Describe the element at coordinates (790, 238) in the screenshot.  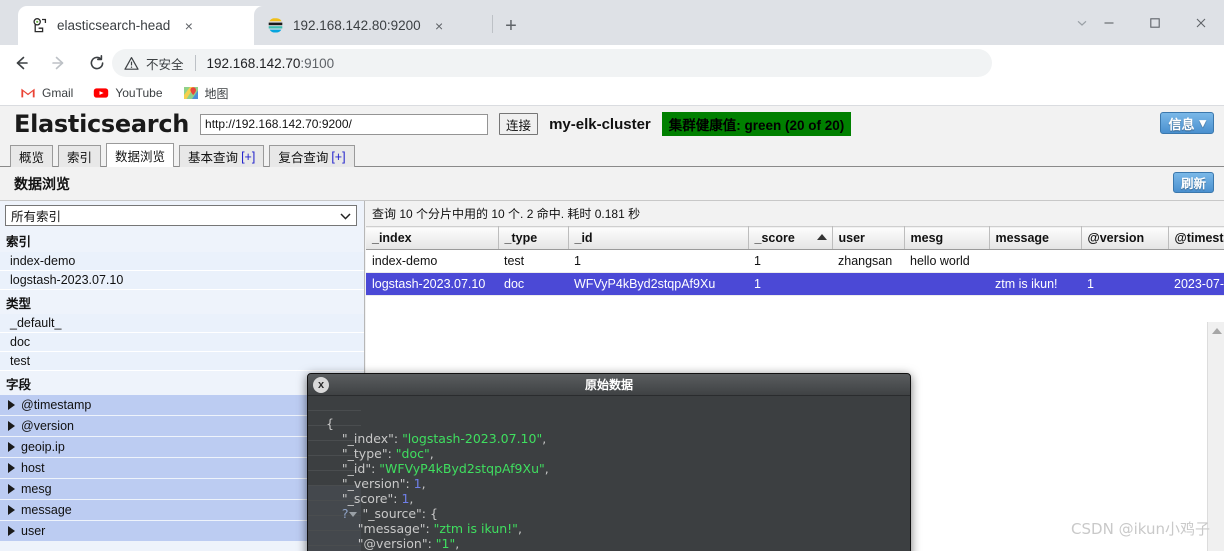
I see `col-header-score: _score` at that location.